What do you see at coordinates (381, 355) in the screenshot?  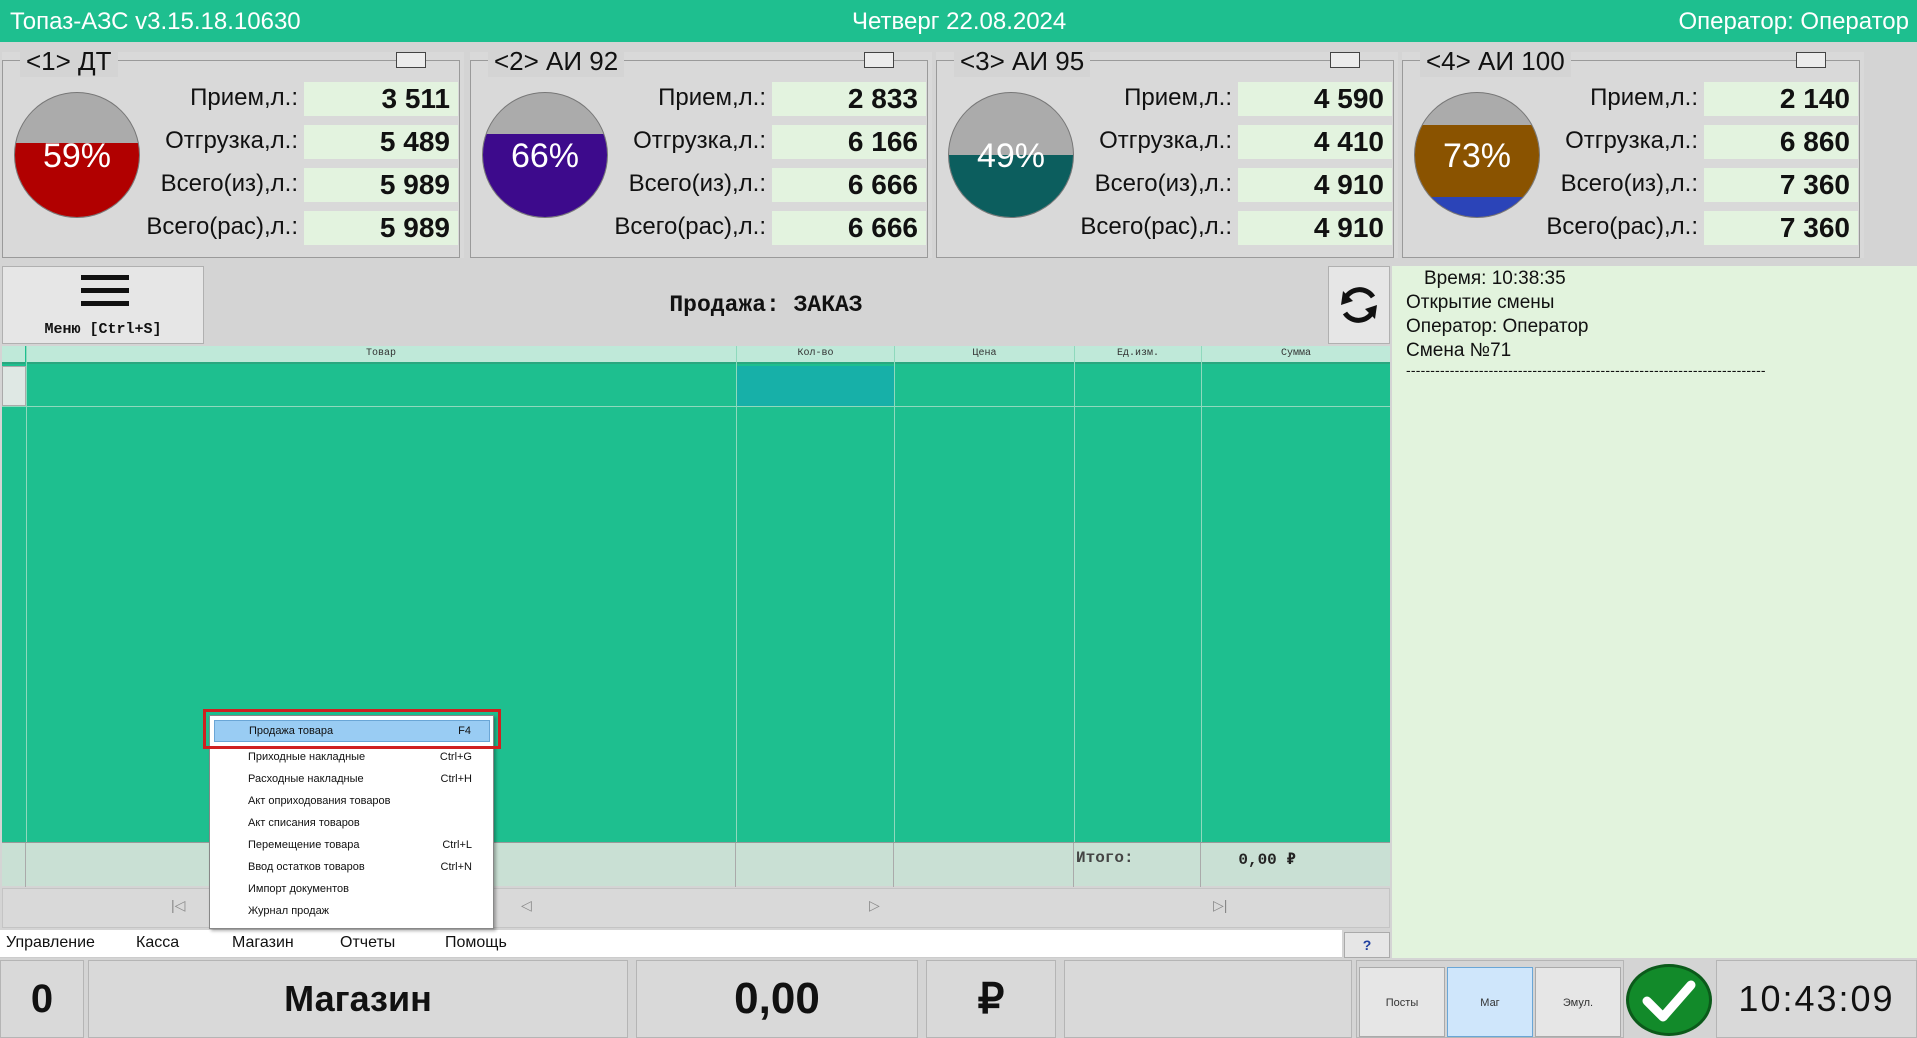 I see `column-header-product: Товар` at bounding box center [381, 355].